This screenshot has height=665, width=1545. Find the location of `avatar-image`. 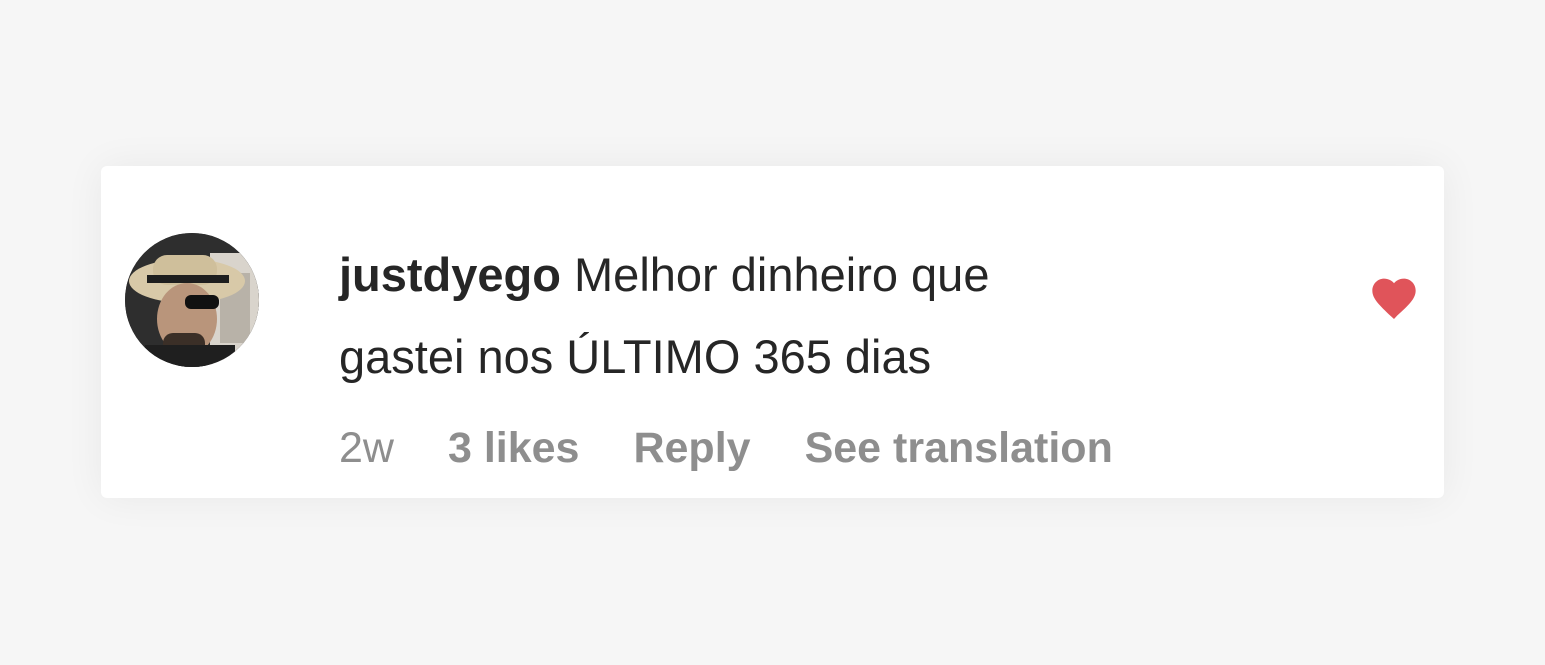

avatar-image is located at coordinates (192, 300).